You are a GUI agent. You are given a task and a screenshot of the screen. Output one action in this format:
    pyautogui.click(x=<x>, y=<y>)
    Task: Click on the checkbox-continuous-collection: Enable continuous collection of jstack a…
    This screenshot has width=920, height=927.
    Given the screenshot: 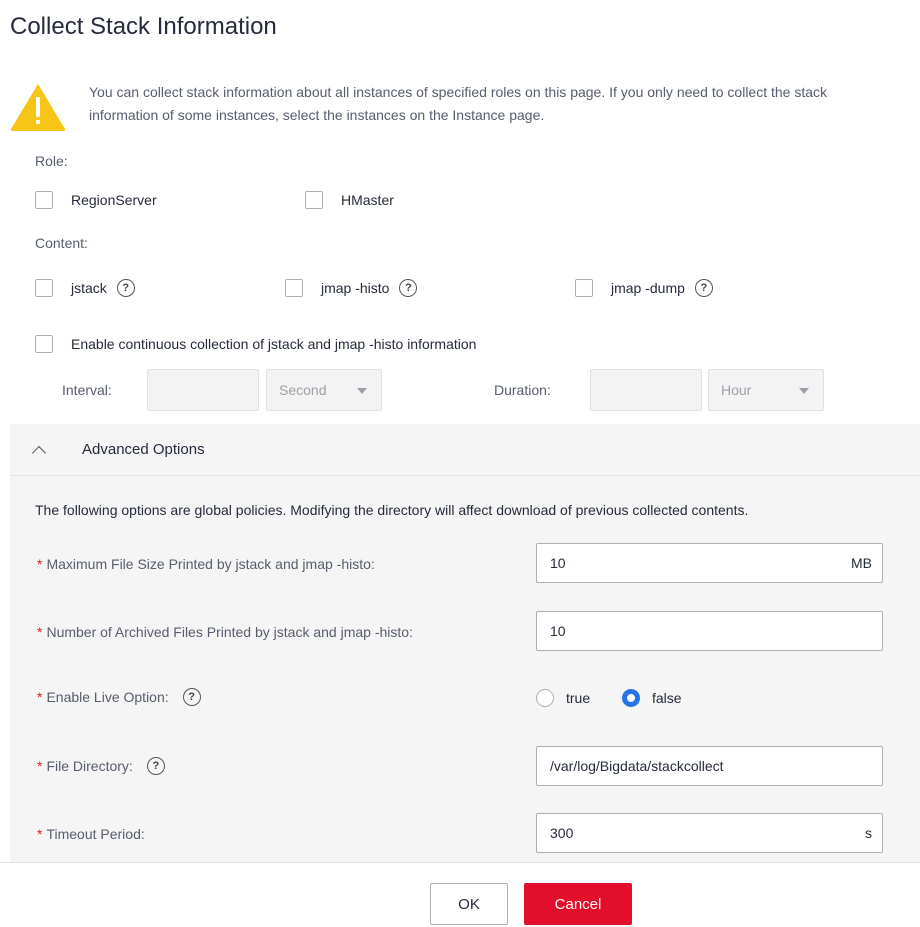 What is the action you would take?
    pyautogui.click(x=255, y=344)
    